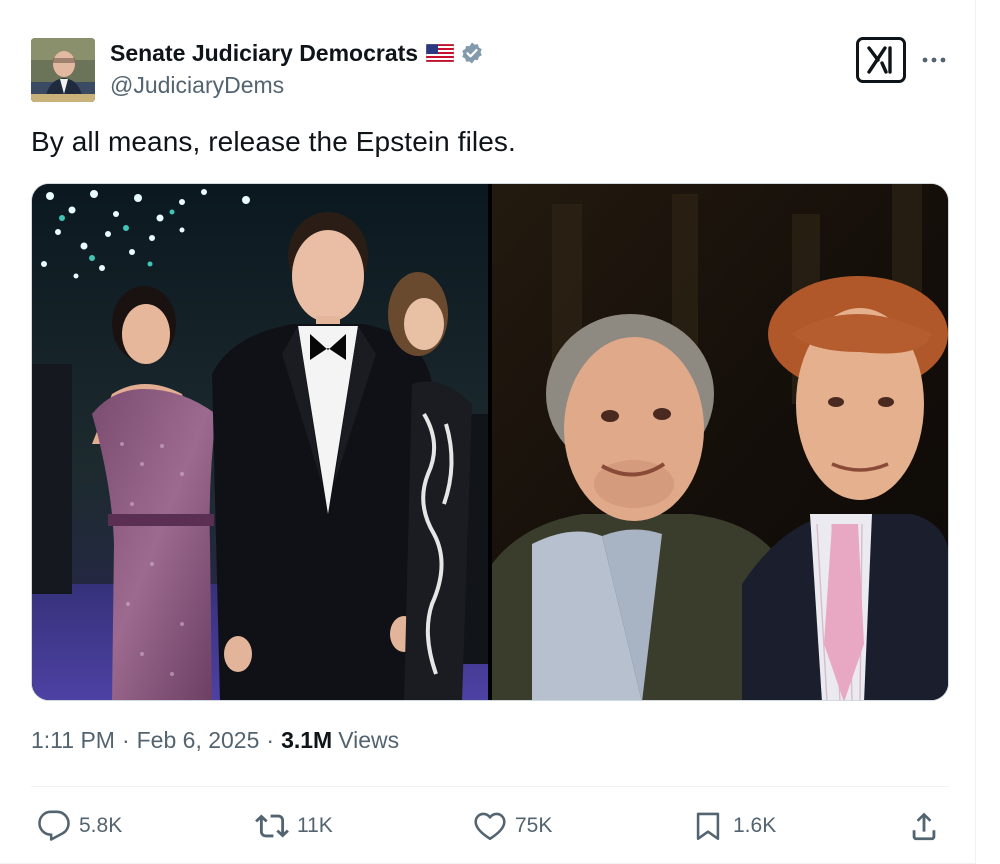 This screenshot has width=1000, height=864. I want to click on verified-badge-icon, so click(472, 53).